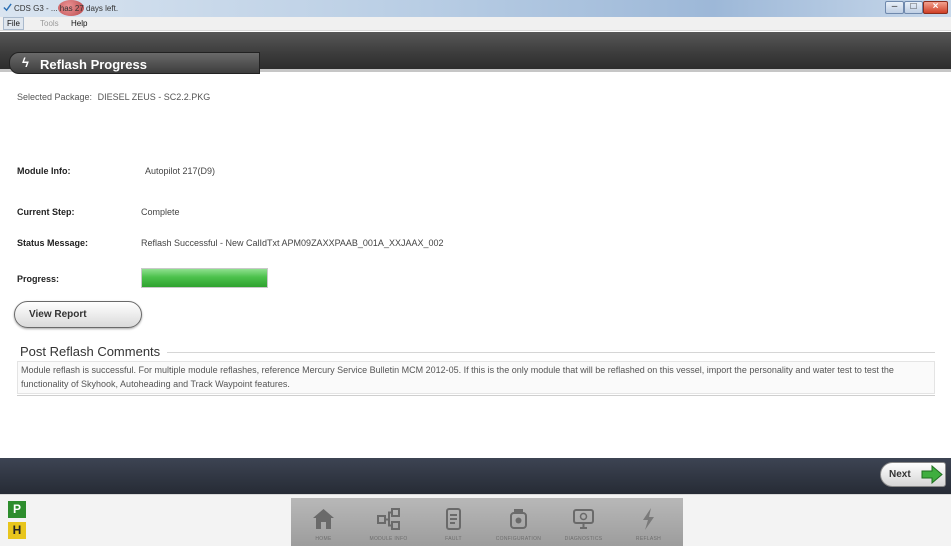  What do you see at coordinates (551, 352) in the screenshot?
I see `comments-title-rule` at bounding box center [551, 352].